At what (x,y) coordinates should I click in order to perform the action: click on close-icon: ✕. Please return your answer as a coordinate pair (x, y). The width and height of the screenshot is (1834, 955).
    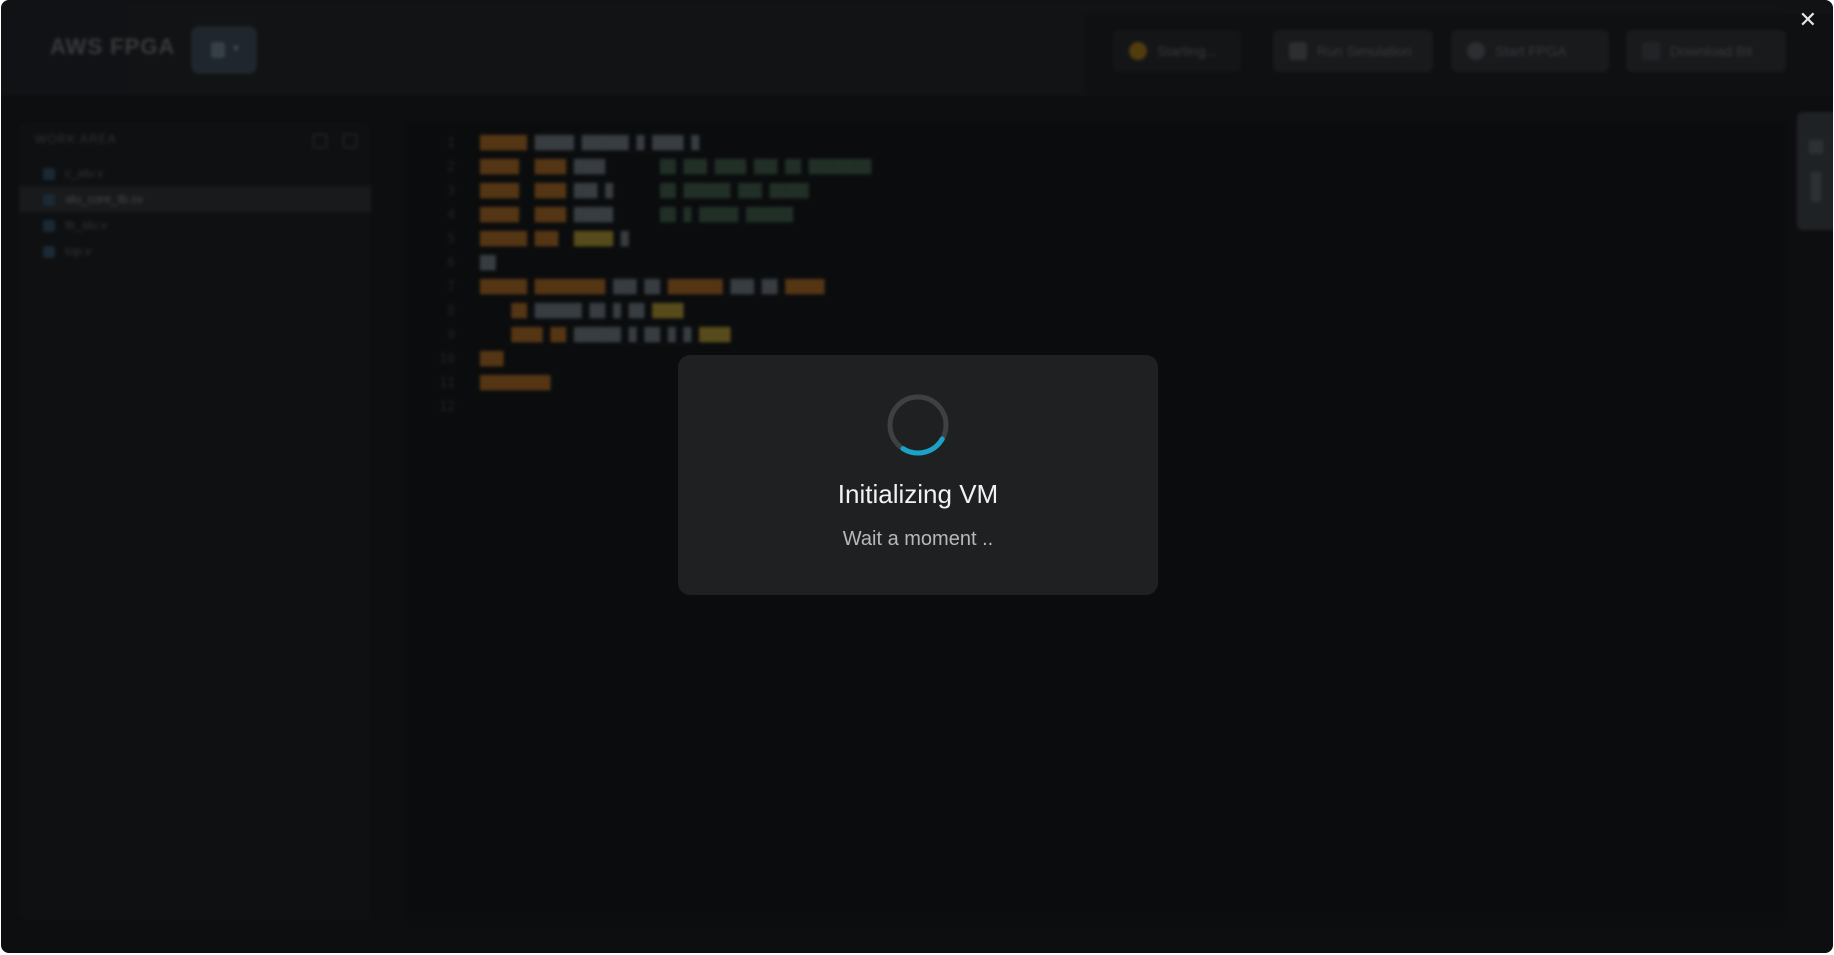
    Looking at the image, I should click on (1808, 20).